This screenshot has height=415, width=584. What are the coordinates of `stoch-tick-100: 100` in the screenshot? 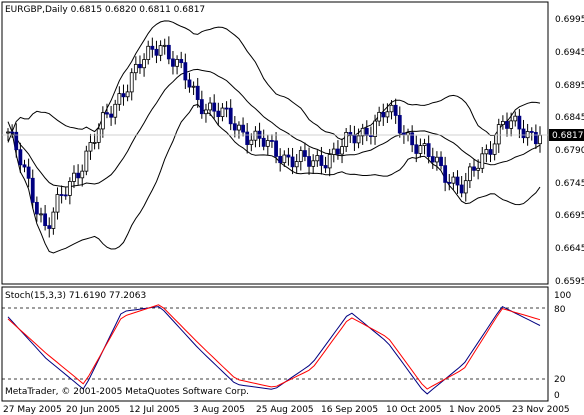 It's located at (562, 296).